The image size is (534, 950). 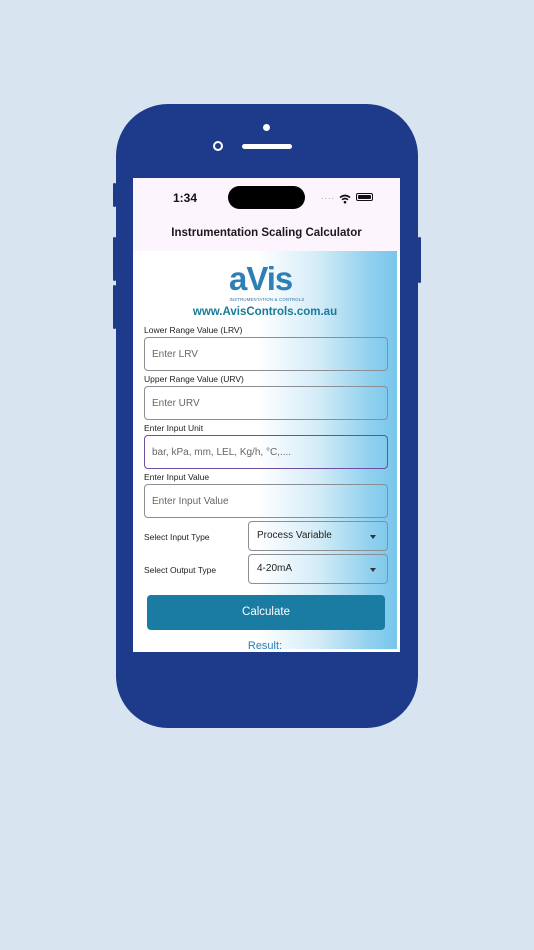 What do you see at coordinates (266, 612) in the screenshot?
I see `calculate-button: Calculate` at bounding box center [266, 612].